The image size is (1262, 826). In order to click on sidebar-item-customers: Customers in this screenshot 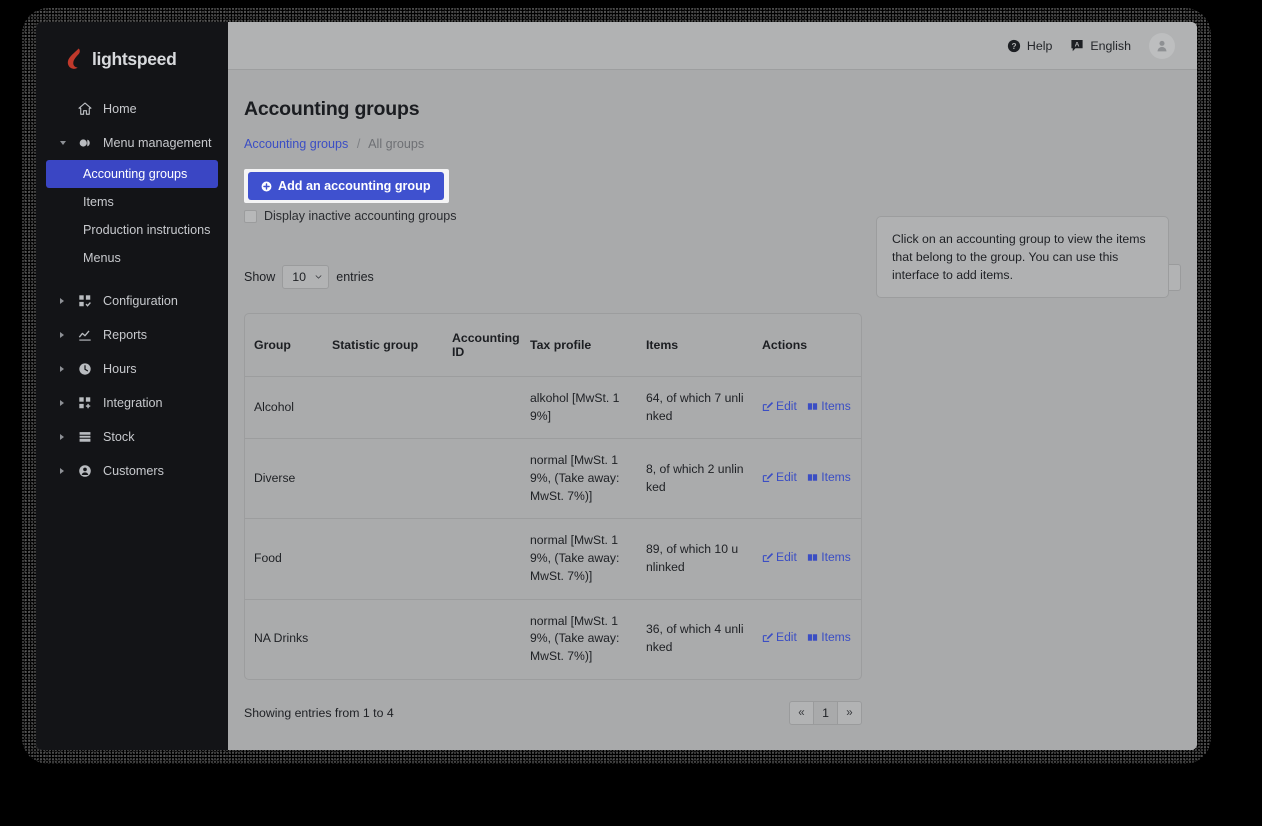, I will do `click(132, 471)`.